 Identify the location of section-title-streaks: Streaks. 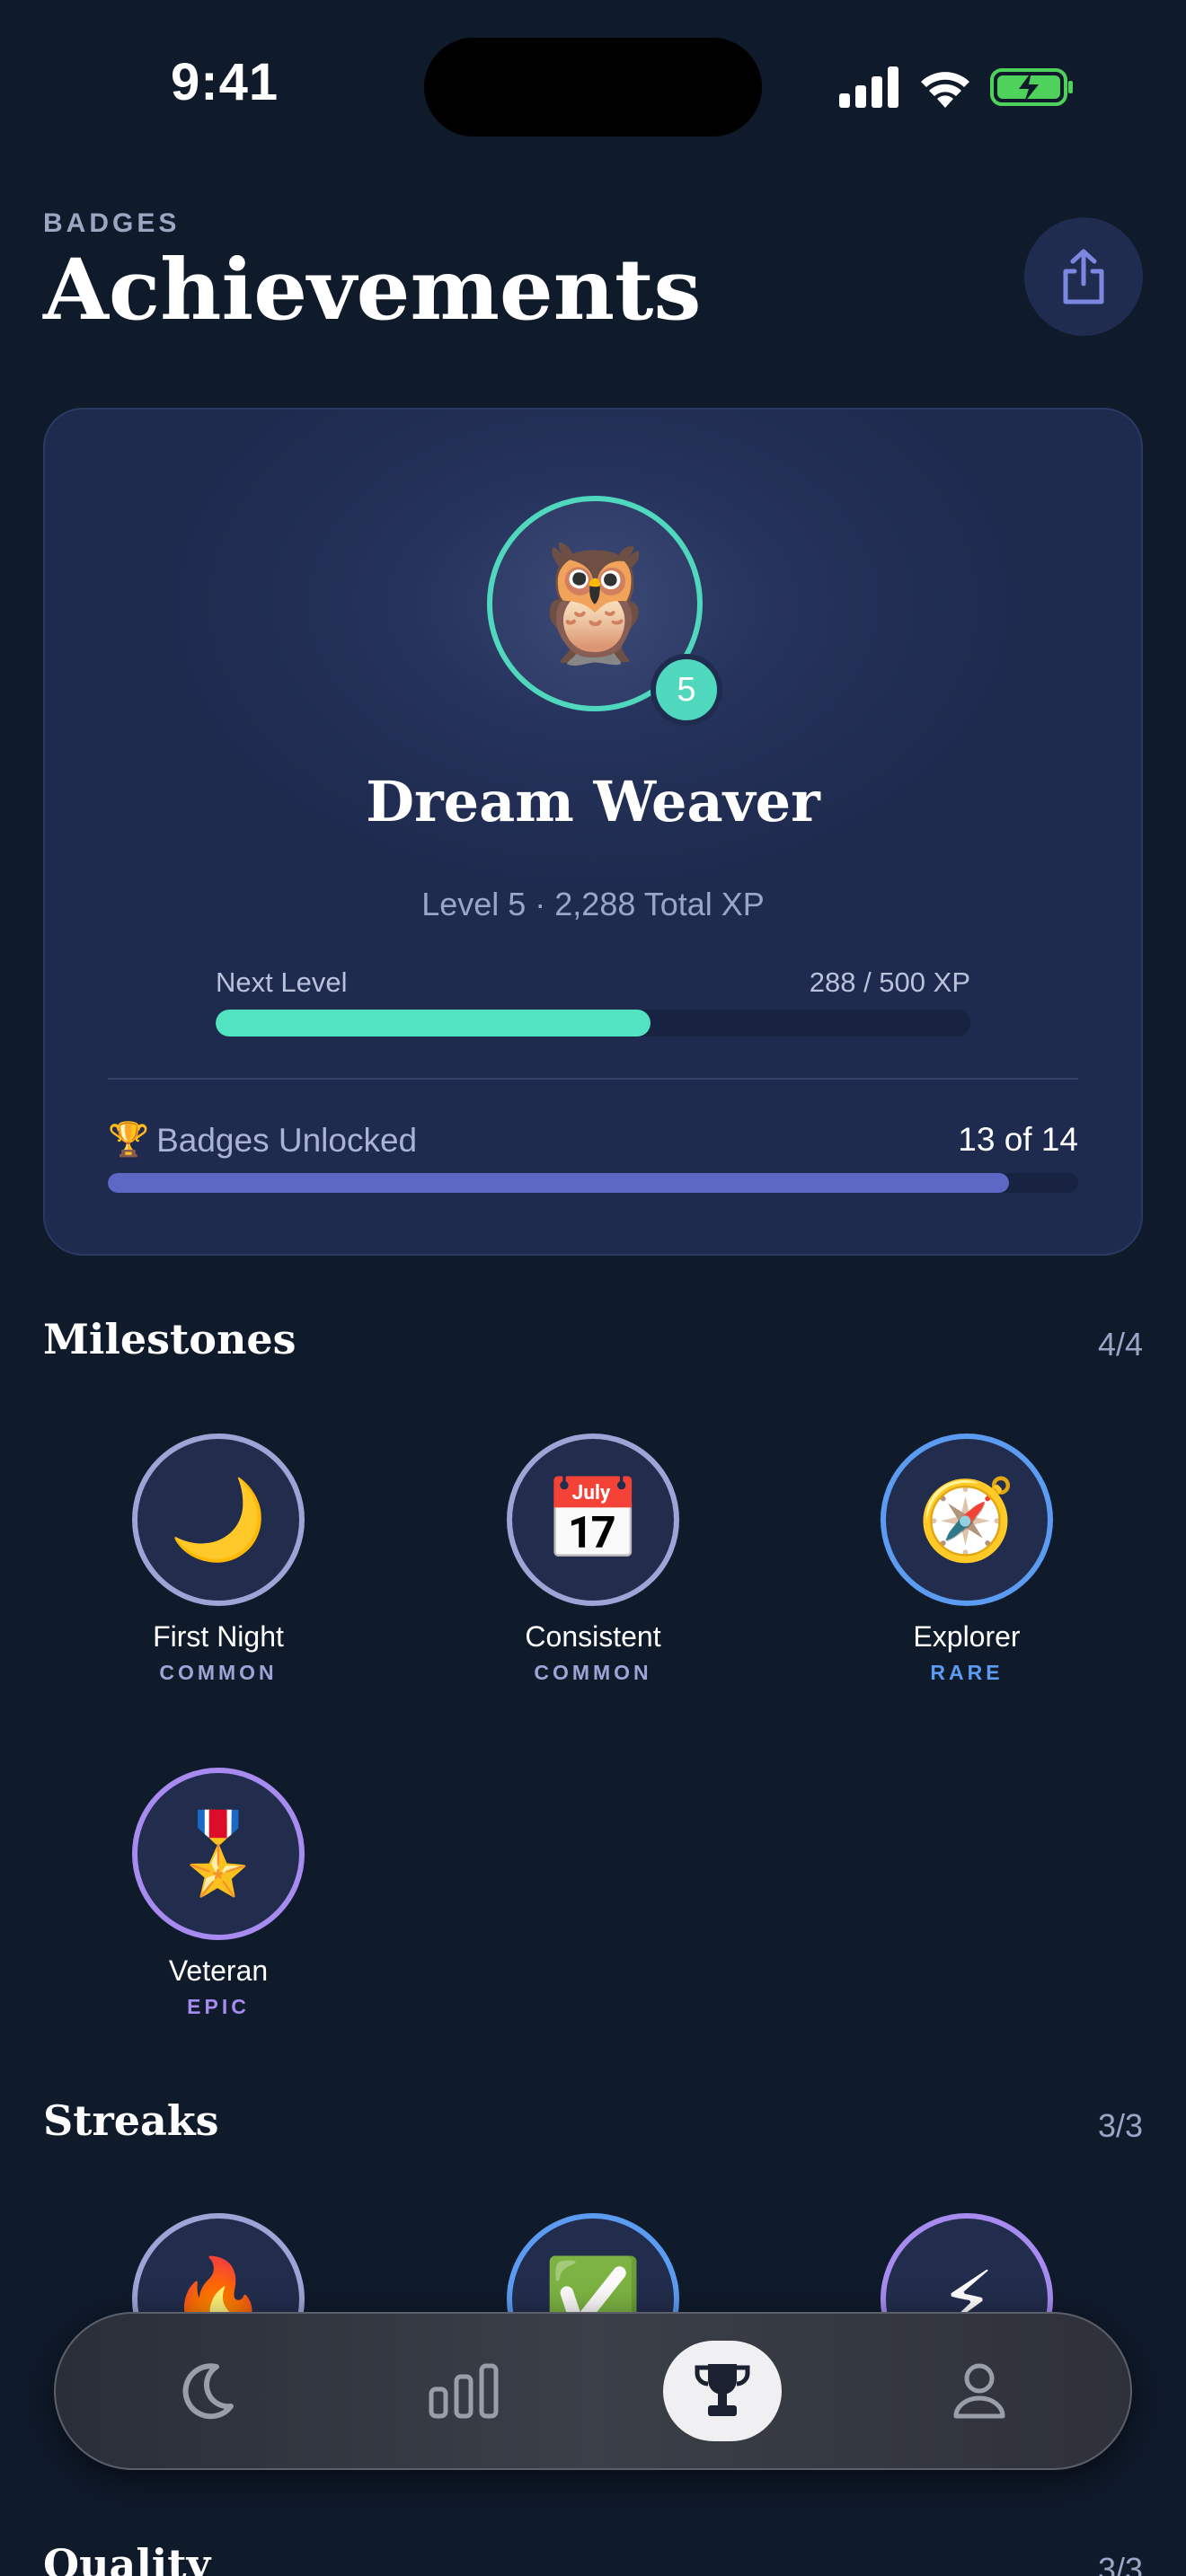
(131, 2120).